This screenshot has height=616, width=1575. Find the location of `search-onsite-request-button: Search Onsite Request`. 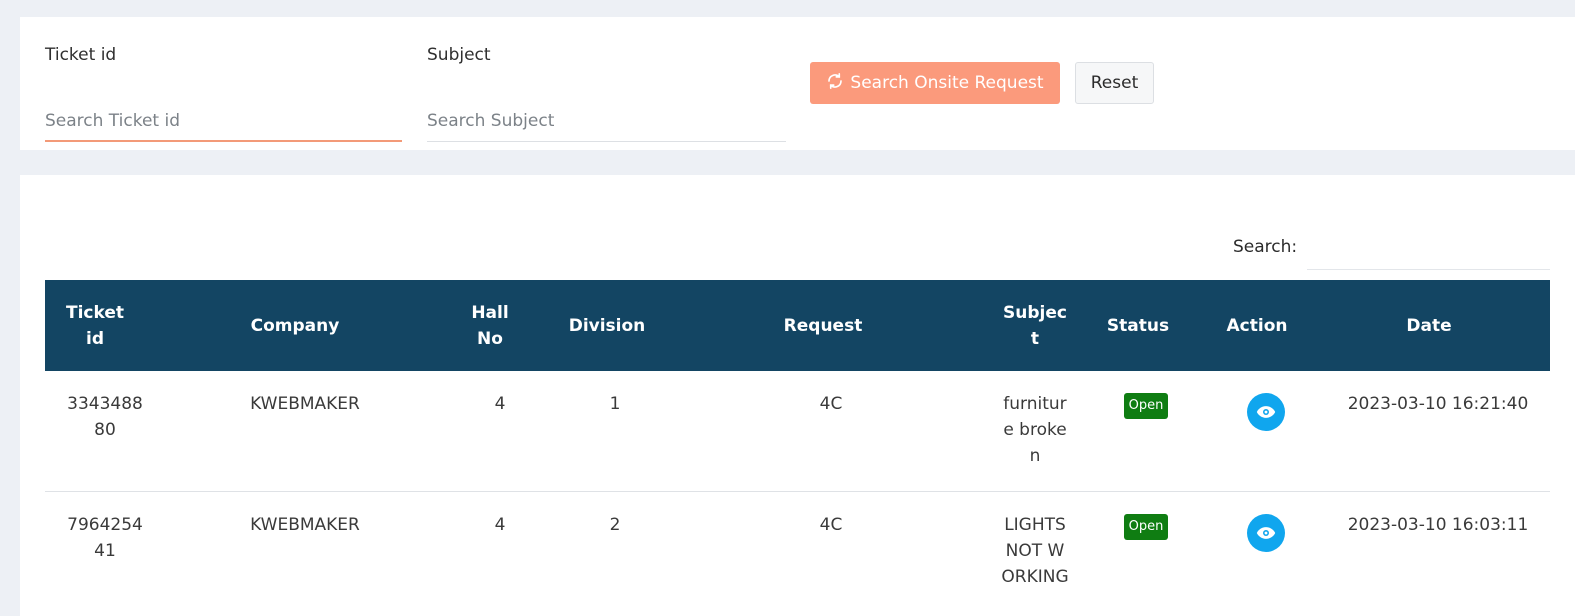

search-onsite-request-button: Search Onsite Request is located at coordinates (935, 83).